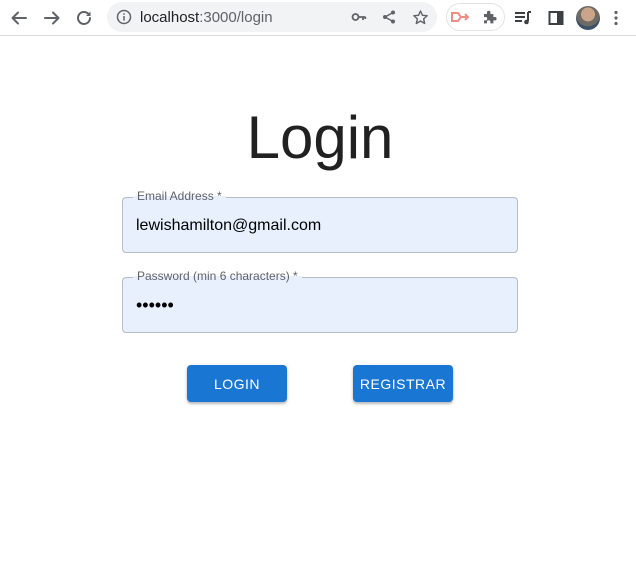 The width and height of the screenshot is (636, 588). Describe the element at coordinates (124, 19) in the screenshot. I see `site-info-icon` at that location.